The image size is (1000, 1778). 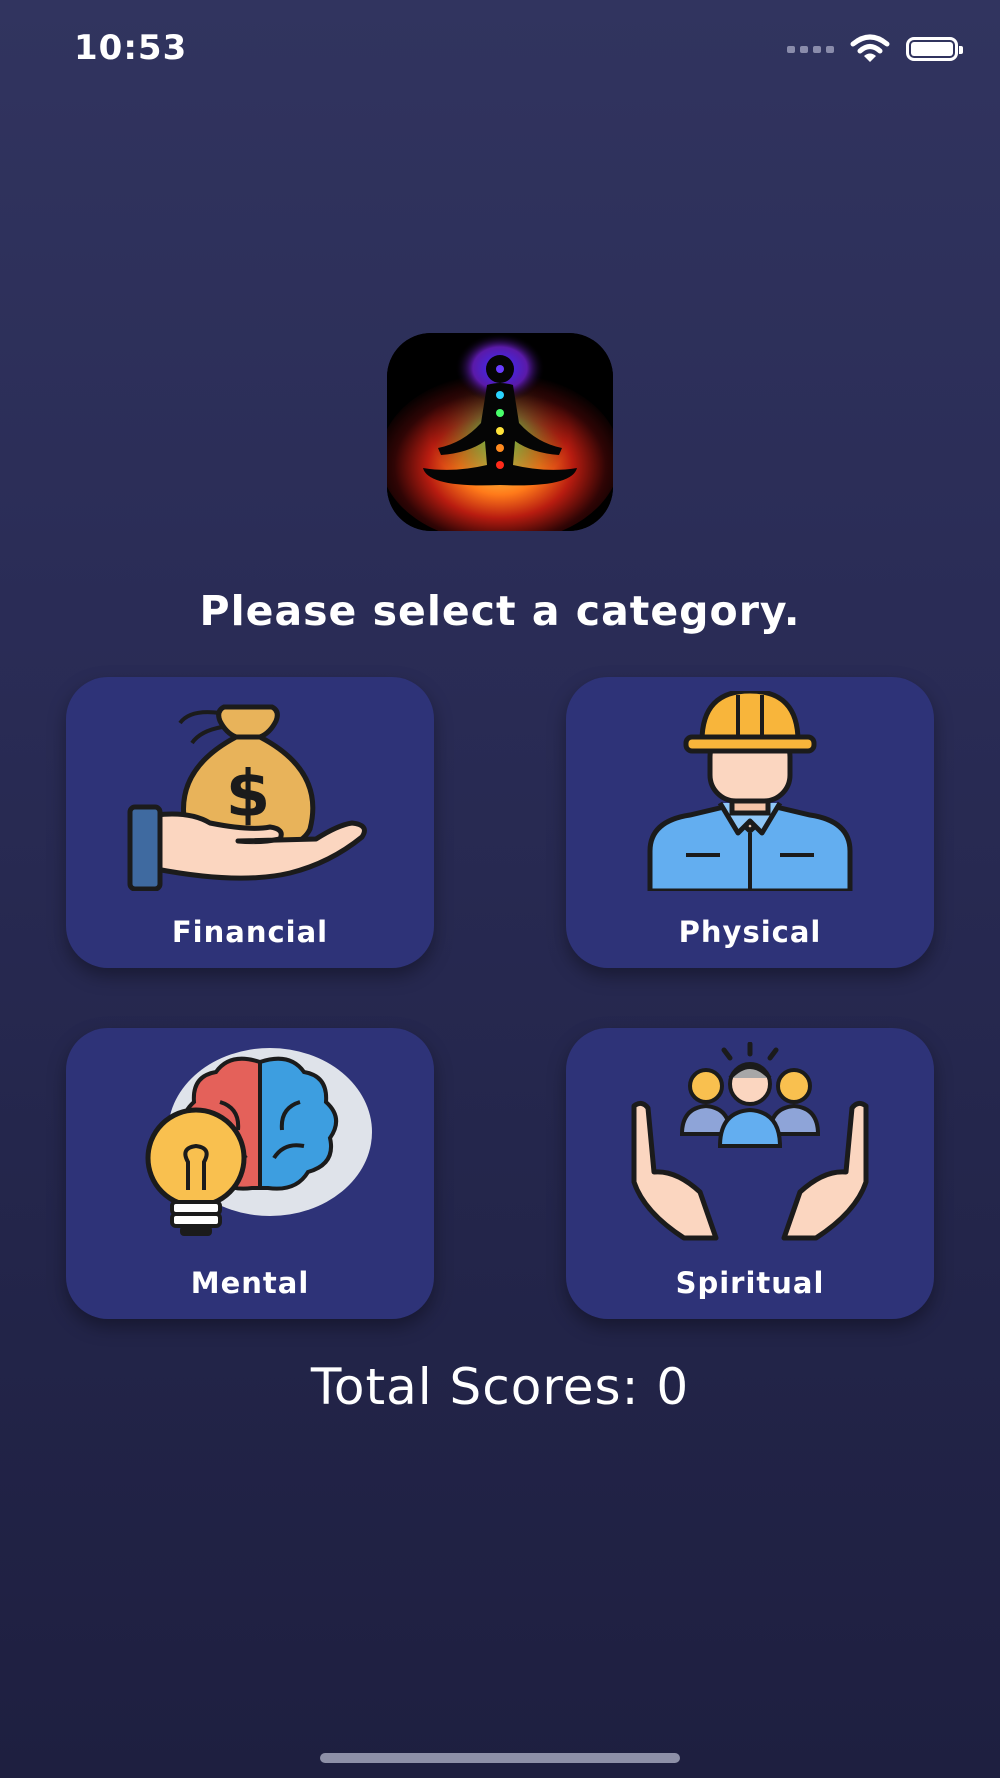 I want to click on meditation-chakra-icon, so click(x=500, y=432).